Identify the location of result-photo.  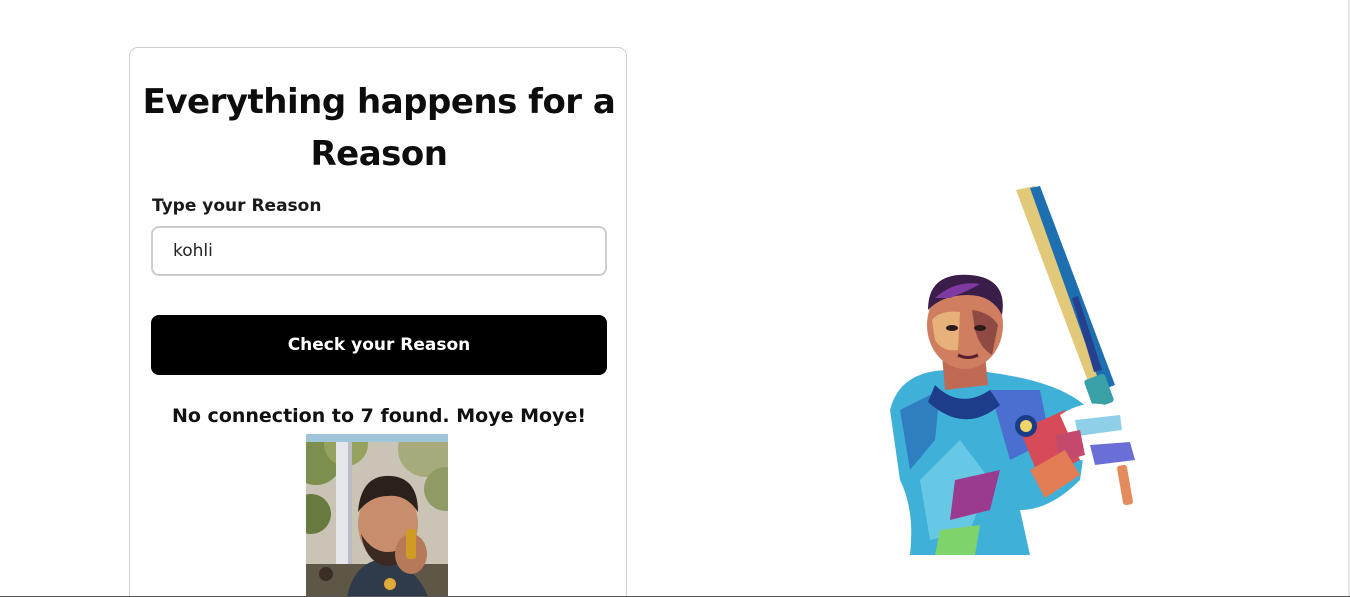
(377, 515).